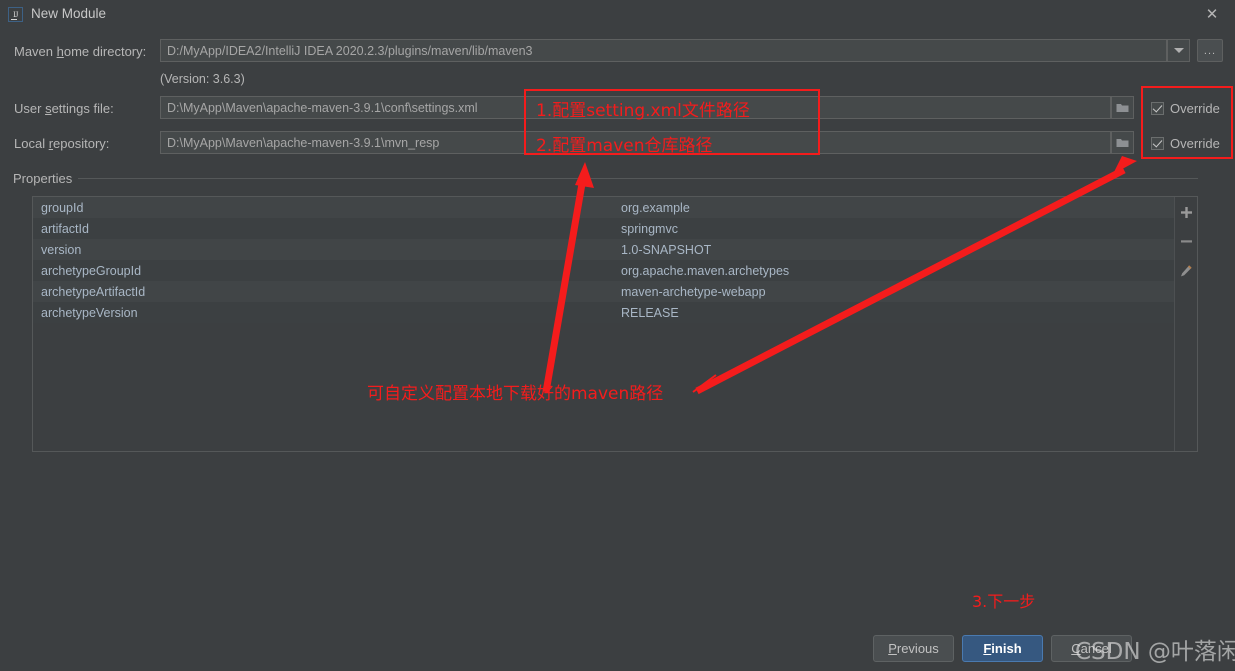 This screenshot has width=1235, height=671. Describe the element at coordinates (62, 207) in the screenshot. I see `property-key: groupId` at that location.